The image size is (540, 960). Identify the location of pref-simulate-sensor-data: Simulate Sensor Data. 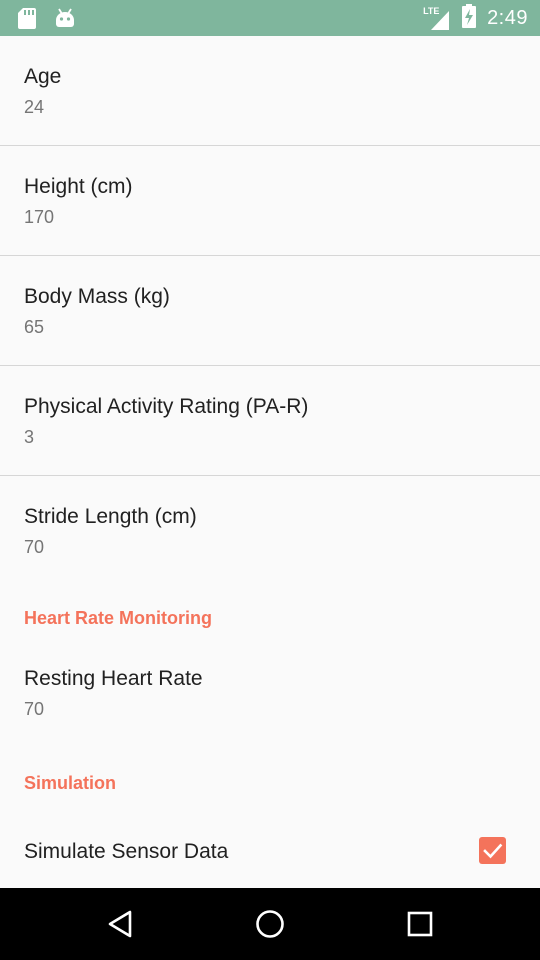
(270, 845).